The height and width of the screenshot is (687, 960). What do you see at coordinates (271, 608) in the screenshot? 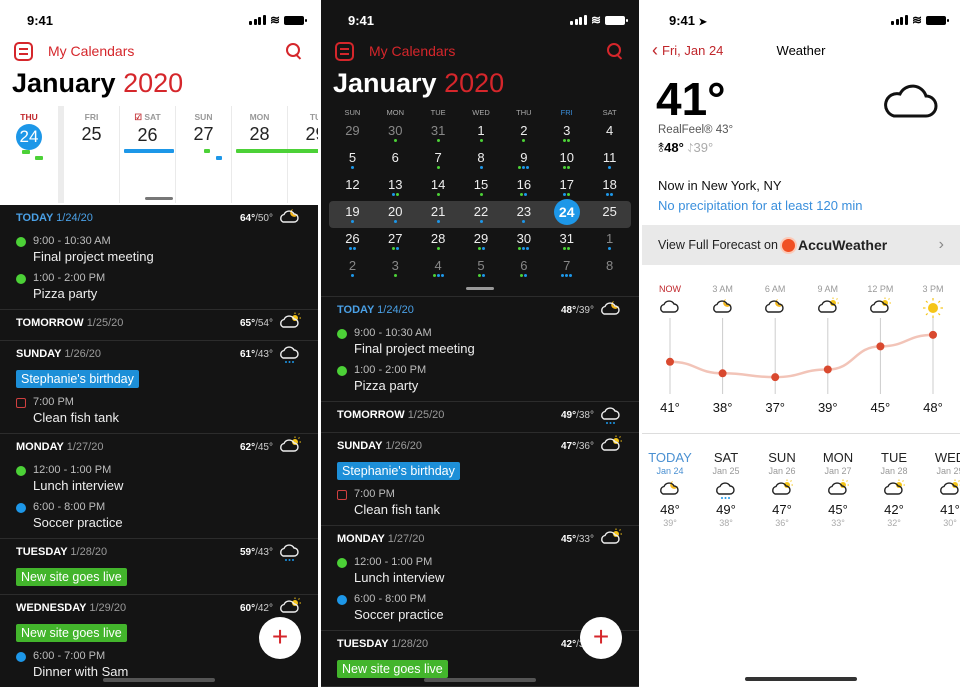
I see `day-weather: 60°/42°` at bounding box center [271, 608].